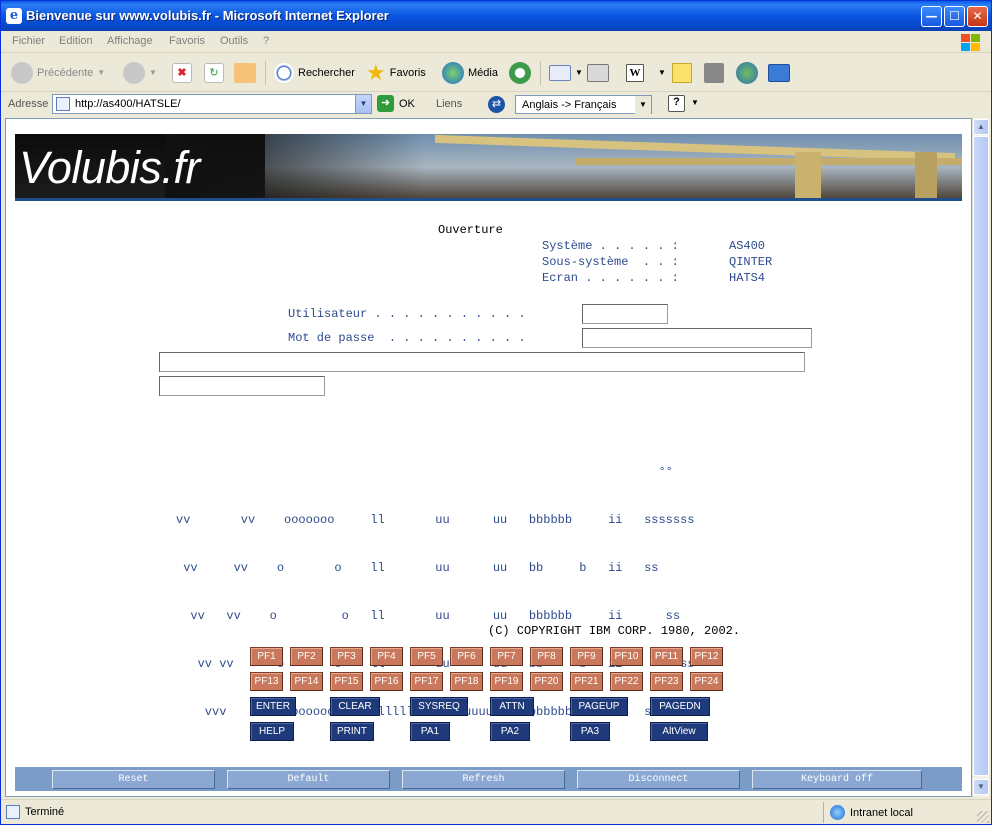 The image size is (992, 825). I want to click on translate-icon: ⇄, so click(496, 104).